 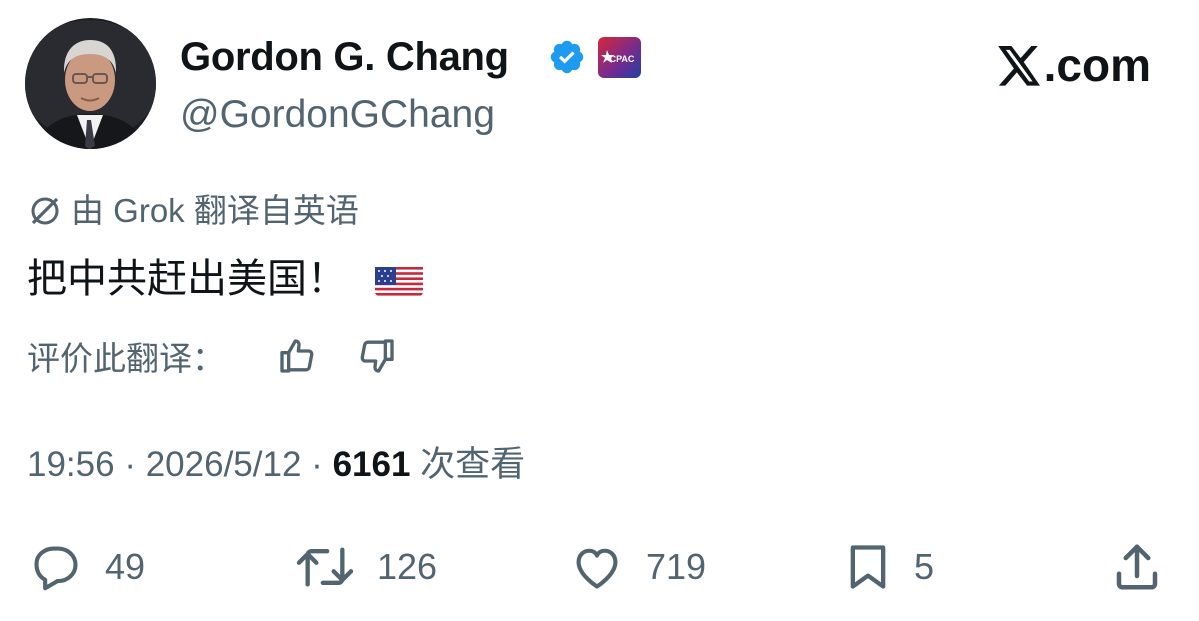 I want to click on x-logo-icon, so click(x=1018, y=66).